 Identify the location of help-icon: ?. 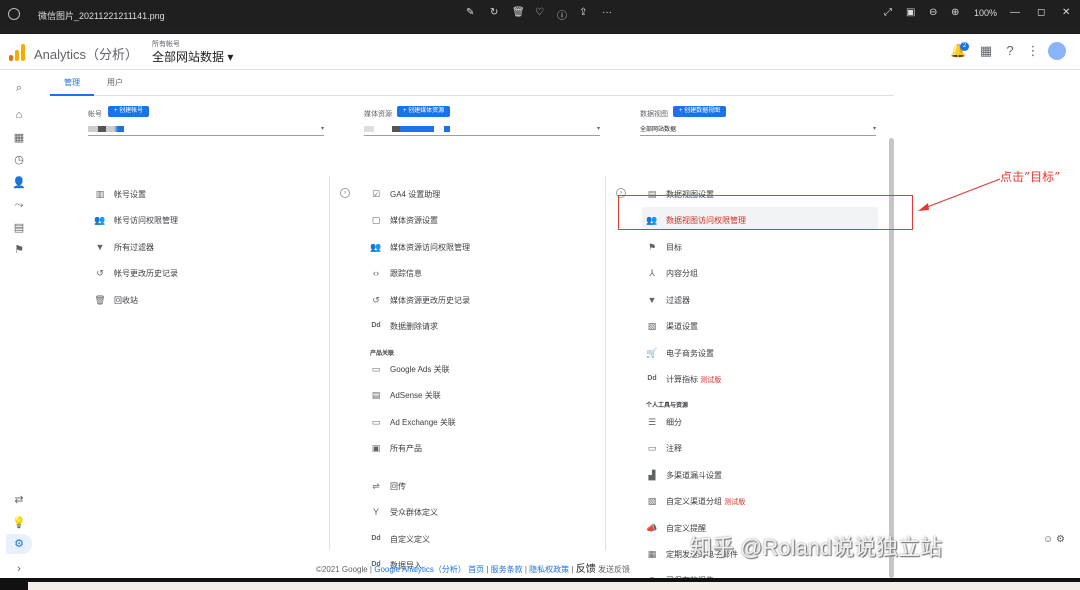
(1010, 51).